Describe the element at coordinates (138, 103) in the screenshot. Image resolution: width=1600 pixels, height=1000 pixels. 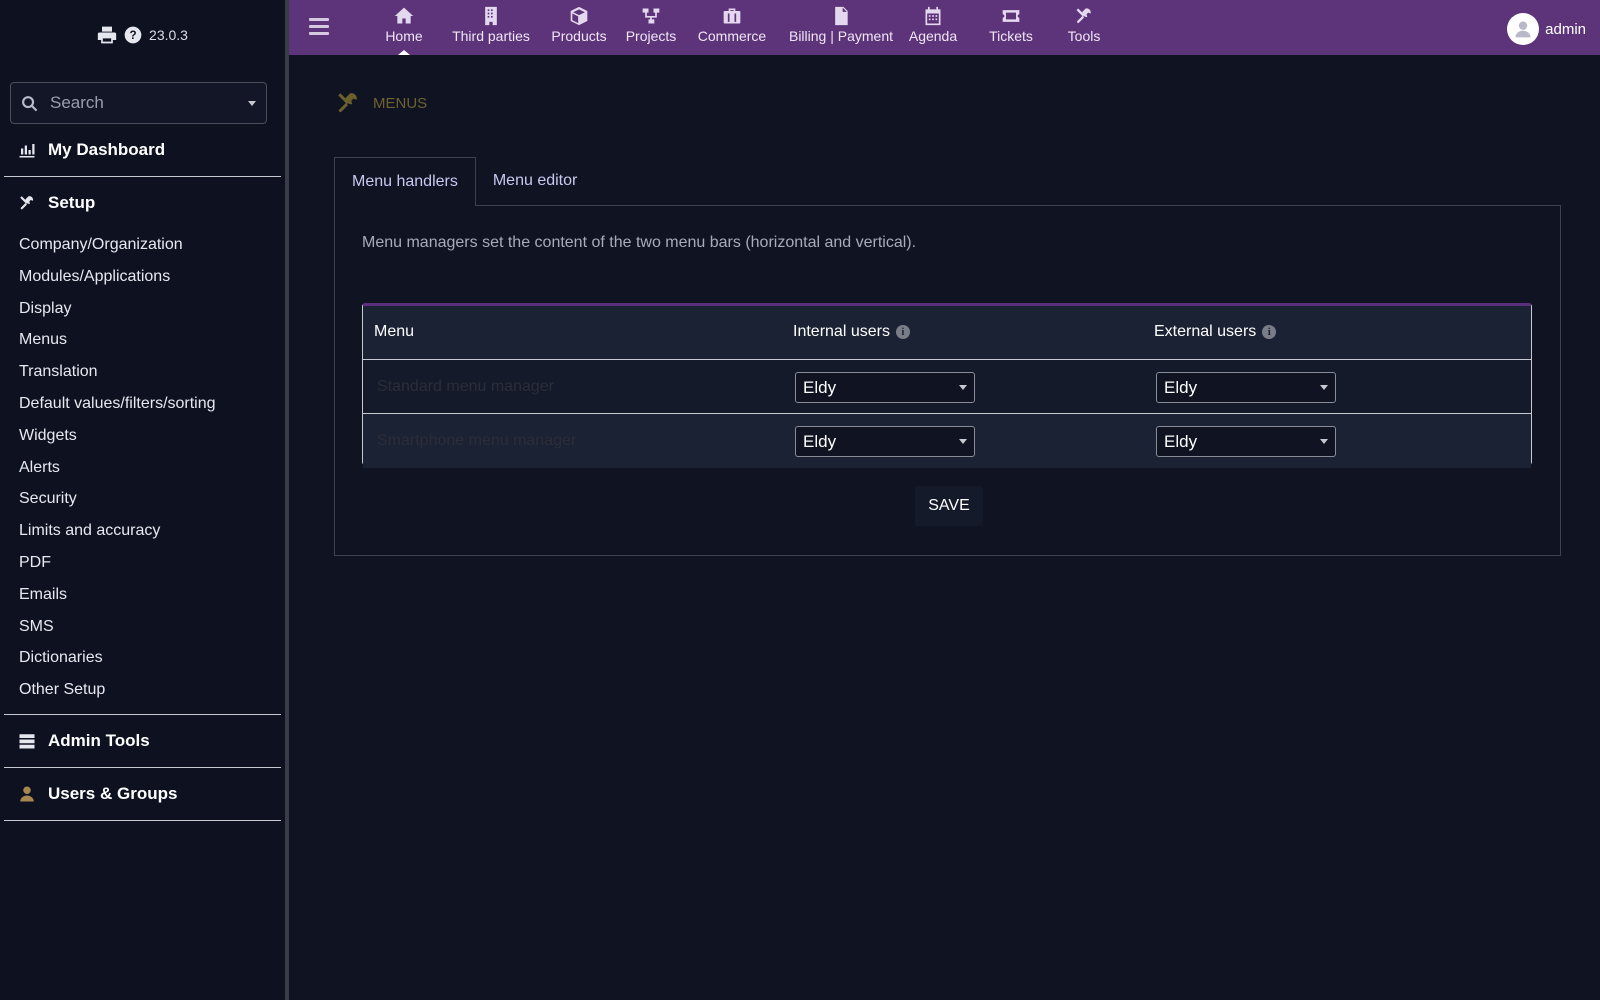
I see `search-input: Search` at that location.